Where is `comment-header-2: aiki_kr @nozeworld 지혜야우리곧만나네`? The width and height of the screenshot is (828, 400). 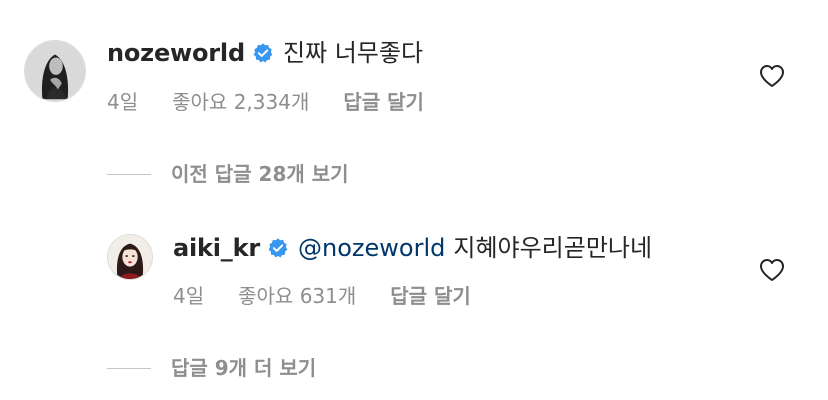
comment-header-2: aiki_kr @nozeworld 지혜야우리곧만나네 is located at coordinates (412, 248).